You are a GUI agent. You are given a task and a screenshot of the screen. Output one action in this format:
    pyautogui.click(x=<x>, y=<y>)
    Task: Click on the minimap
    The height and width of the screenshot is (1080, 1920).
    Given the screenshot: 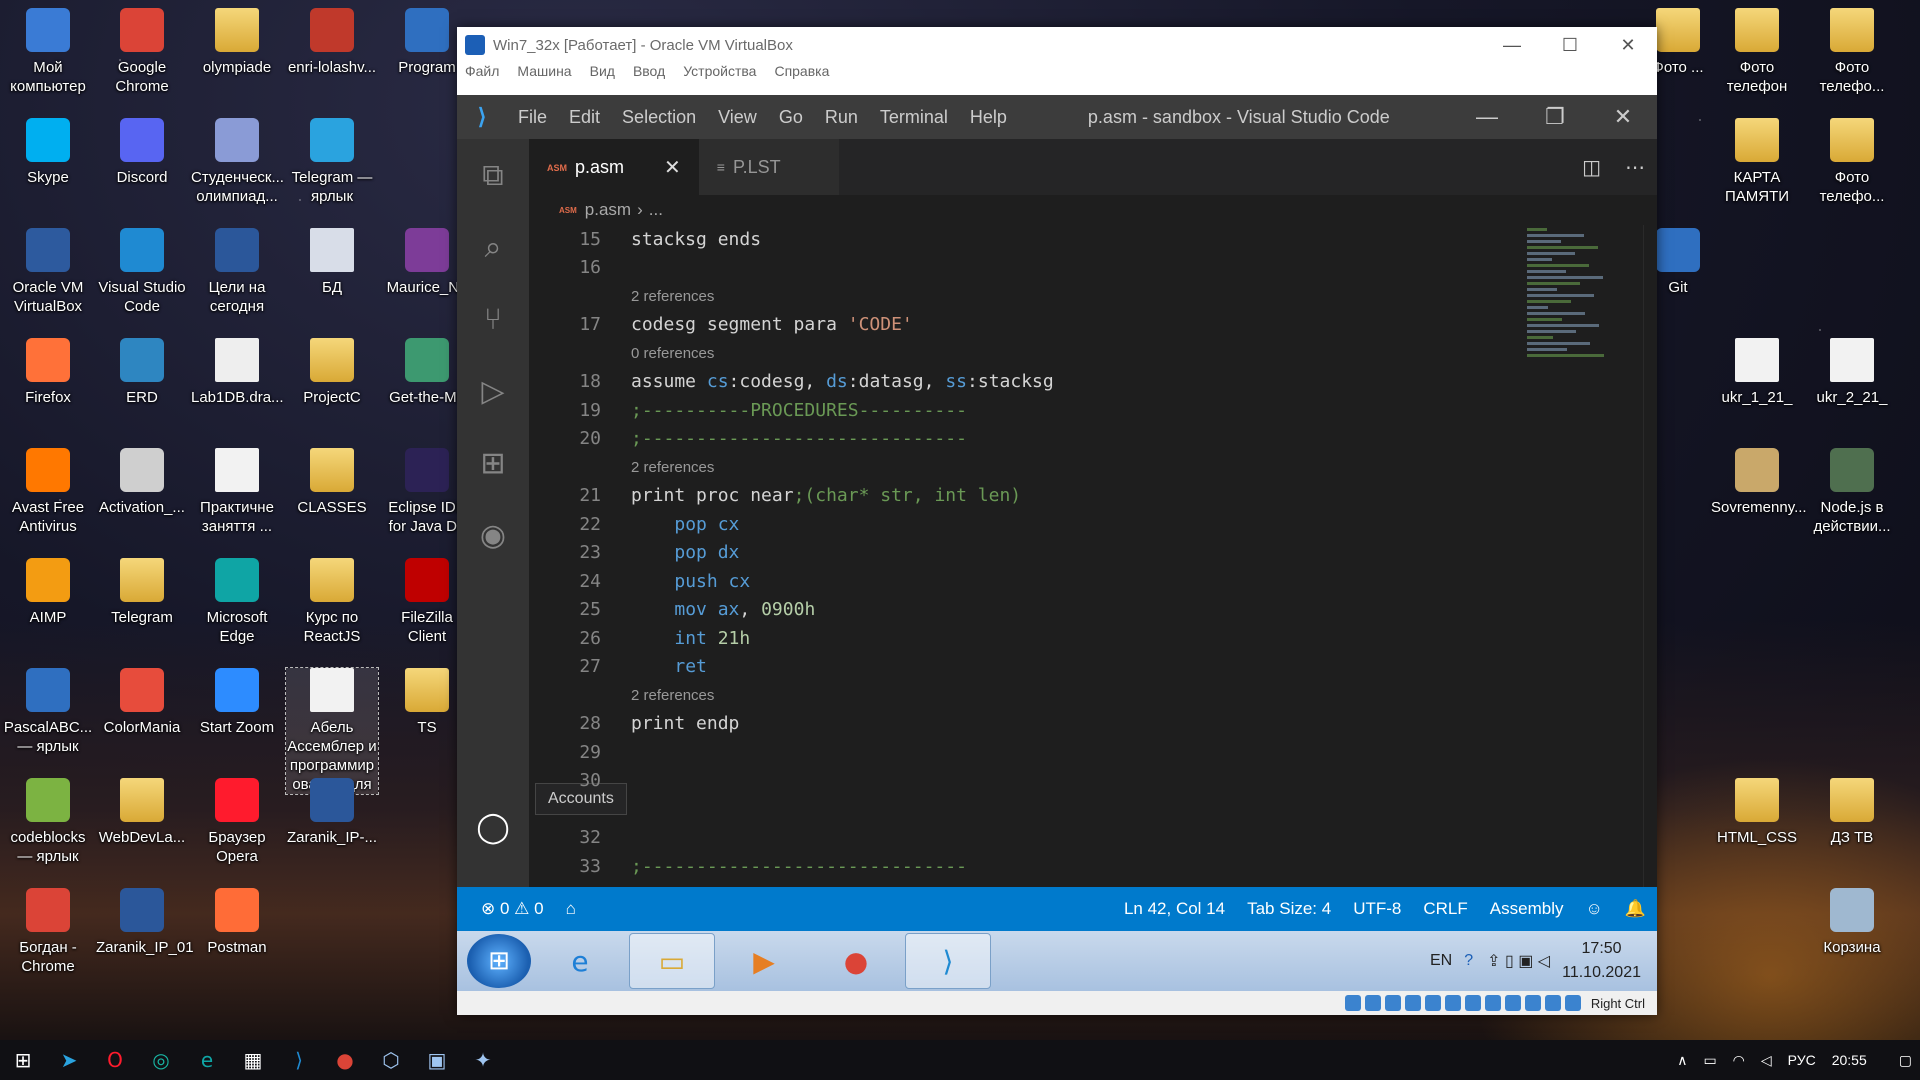 What is the action you would take?
    pyautogui.click(x=1582, y=556)
    